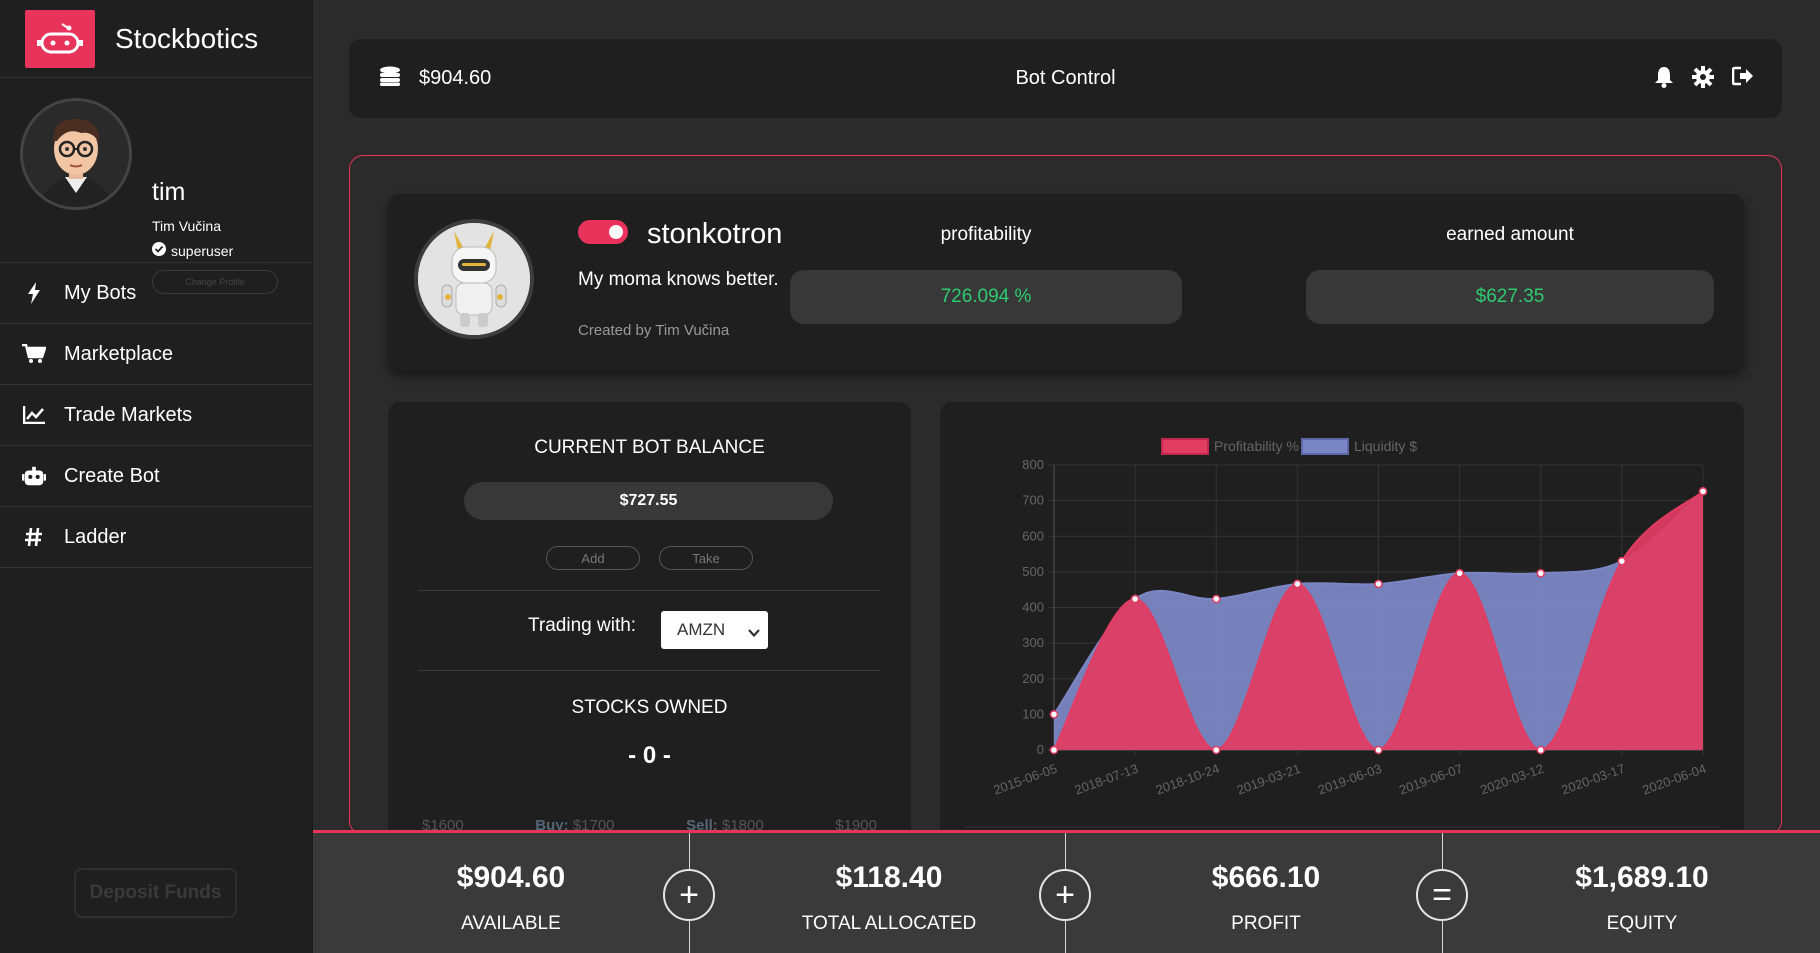 This screenshot has height=953, width=1820. What do you see at coordinates (1350, 779) in the screenshot?
I see `x-tick-label: 2019-06-03` at bounding box center [1350, 779].